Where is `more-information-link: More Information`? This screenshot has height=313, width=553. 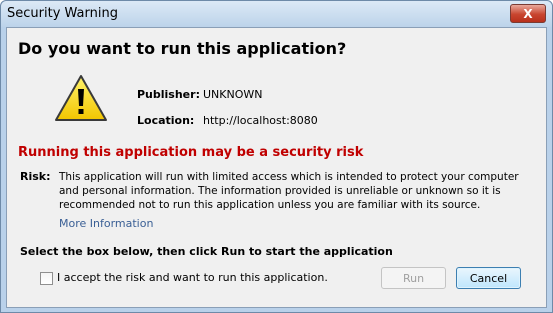
more-information-link: More Information is located at coordinates (106, 223).